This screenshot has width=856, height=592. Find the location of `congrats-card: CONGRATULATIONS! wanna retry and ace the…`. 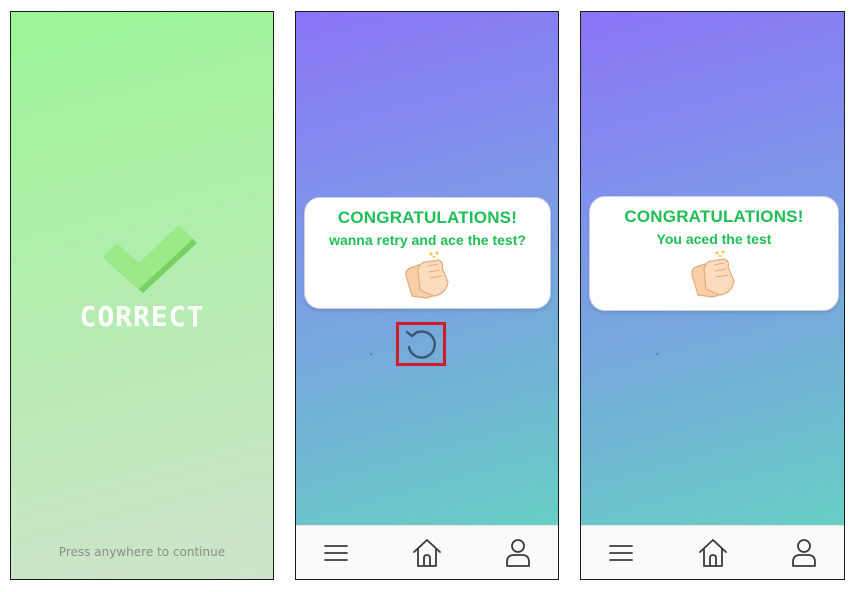

congrats-card: CONGRATULATIONS! wanna retry and ace the… is located at coordinates (427, 253).